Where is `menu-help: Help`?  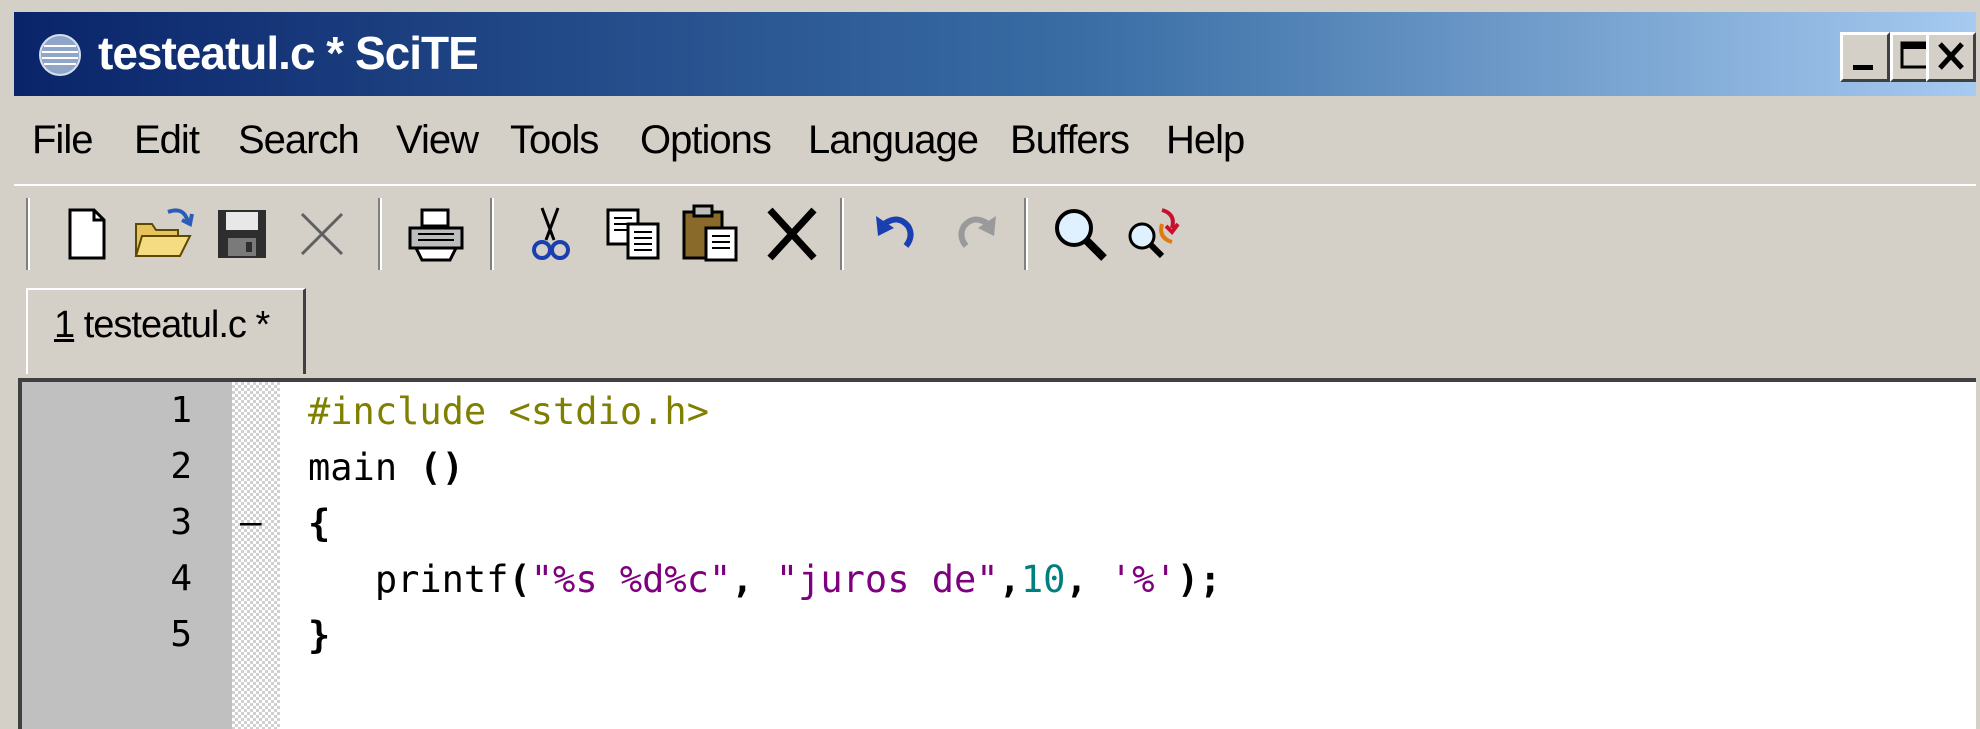
menu-help: Help is located at coordinates (1205, 140).